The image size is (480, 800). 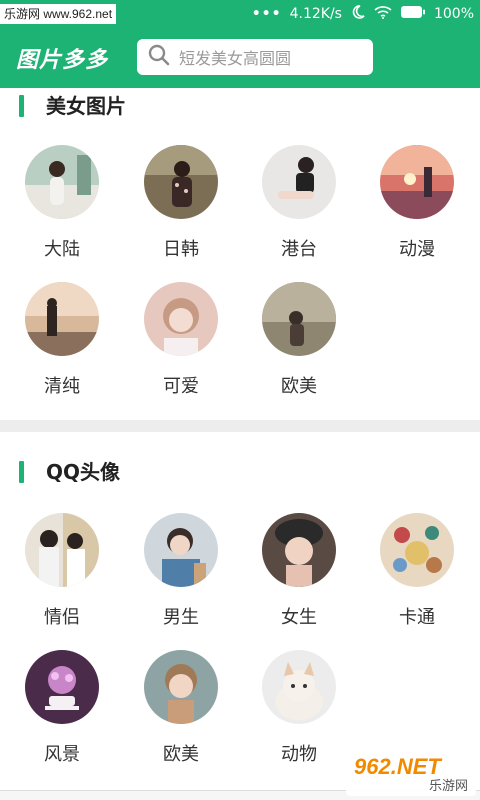 What do you see at coordinates (397, 766) in the screenshot?
I see `watermark-main: 962.NET` at bounding box center [397, 766].